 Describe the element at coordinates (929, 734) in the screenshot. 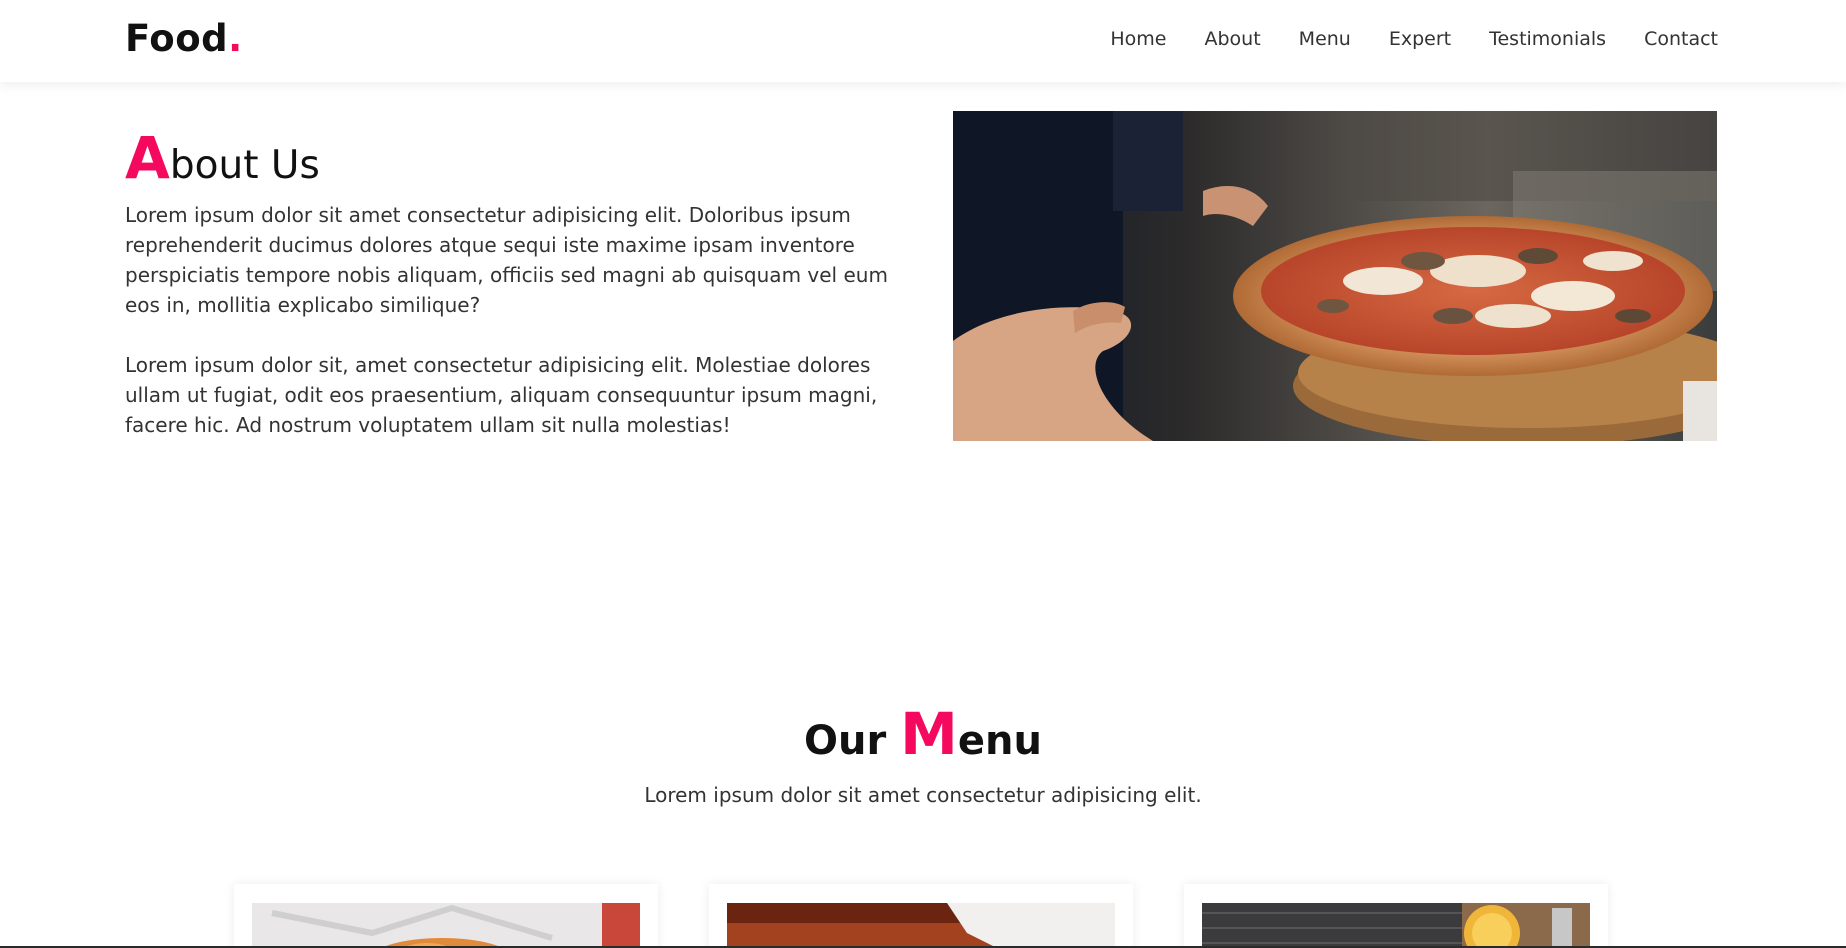

I see `menu-heading-initial: M` at that location.